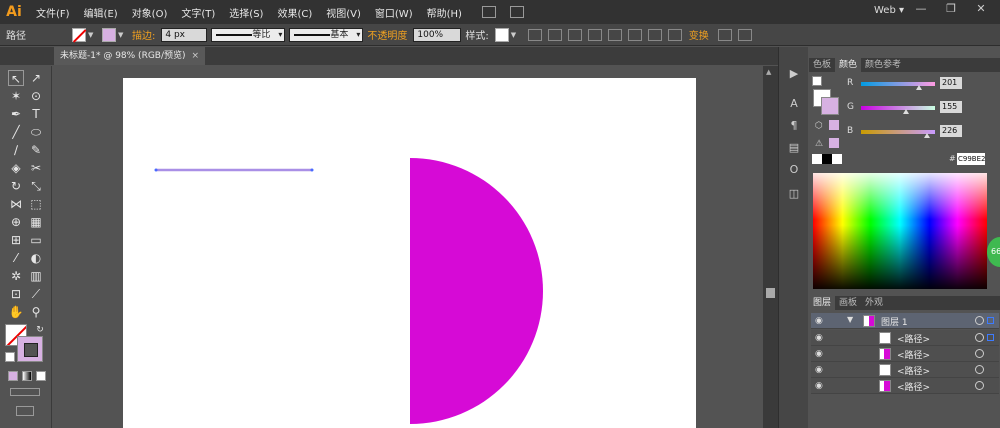  I want to click on isolate-icon, so click(724, 34).